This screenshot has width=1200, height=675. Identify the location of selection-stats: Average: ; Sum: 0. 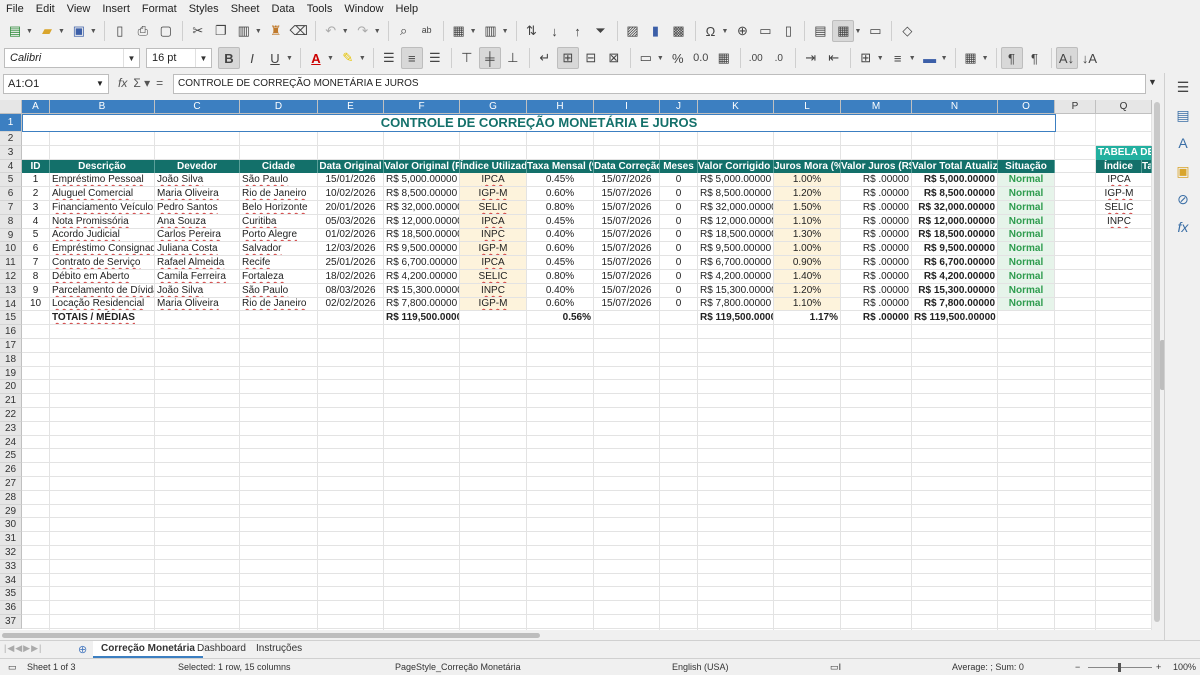
(988, 667).